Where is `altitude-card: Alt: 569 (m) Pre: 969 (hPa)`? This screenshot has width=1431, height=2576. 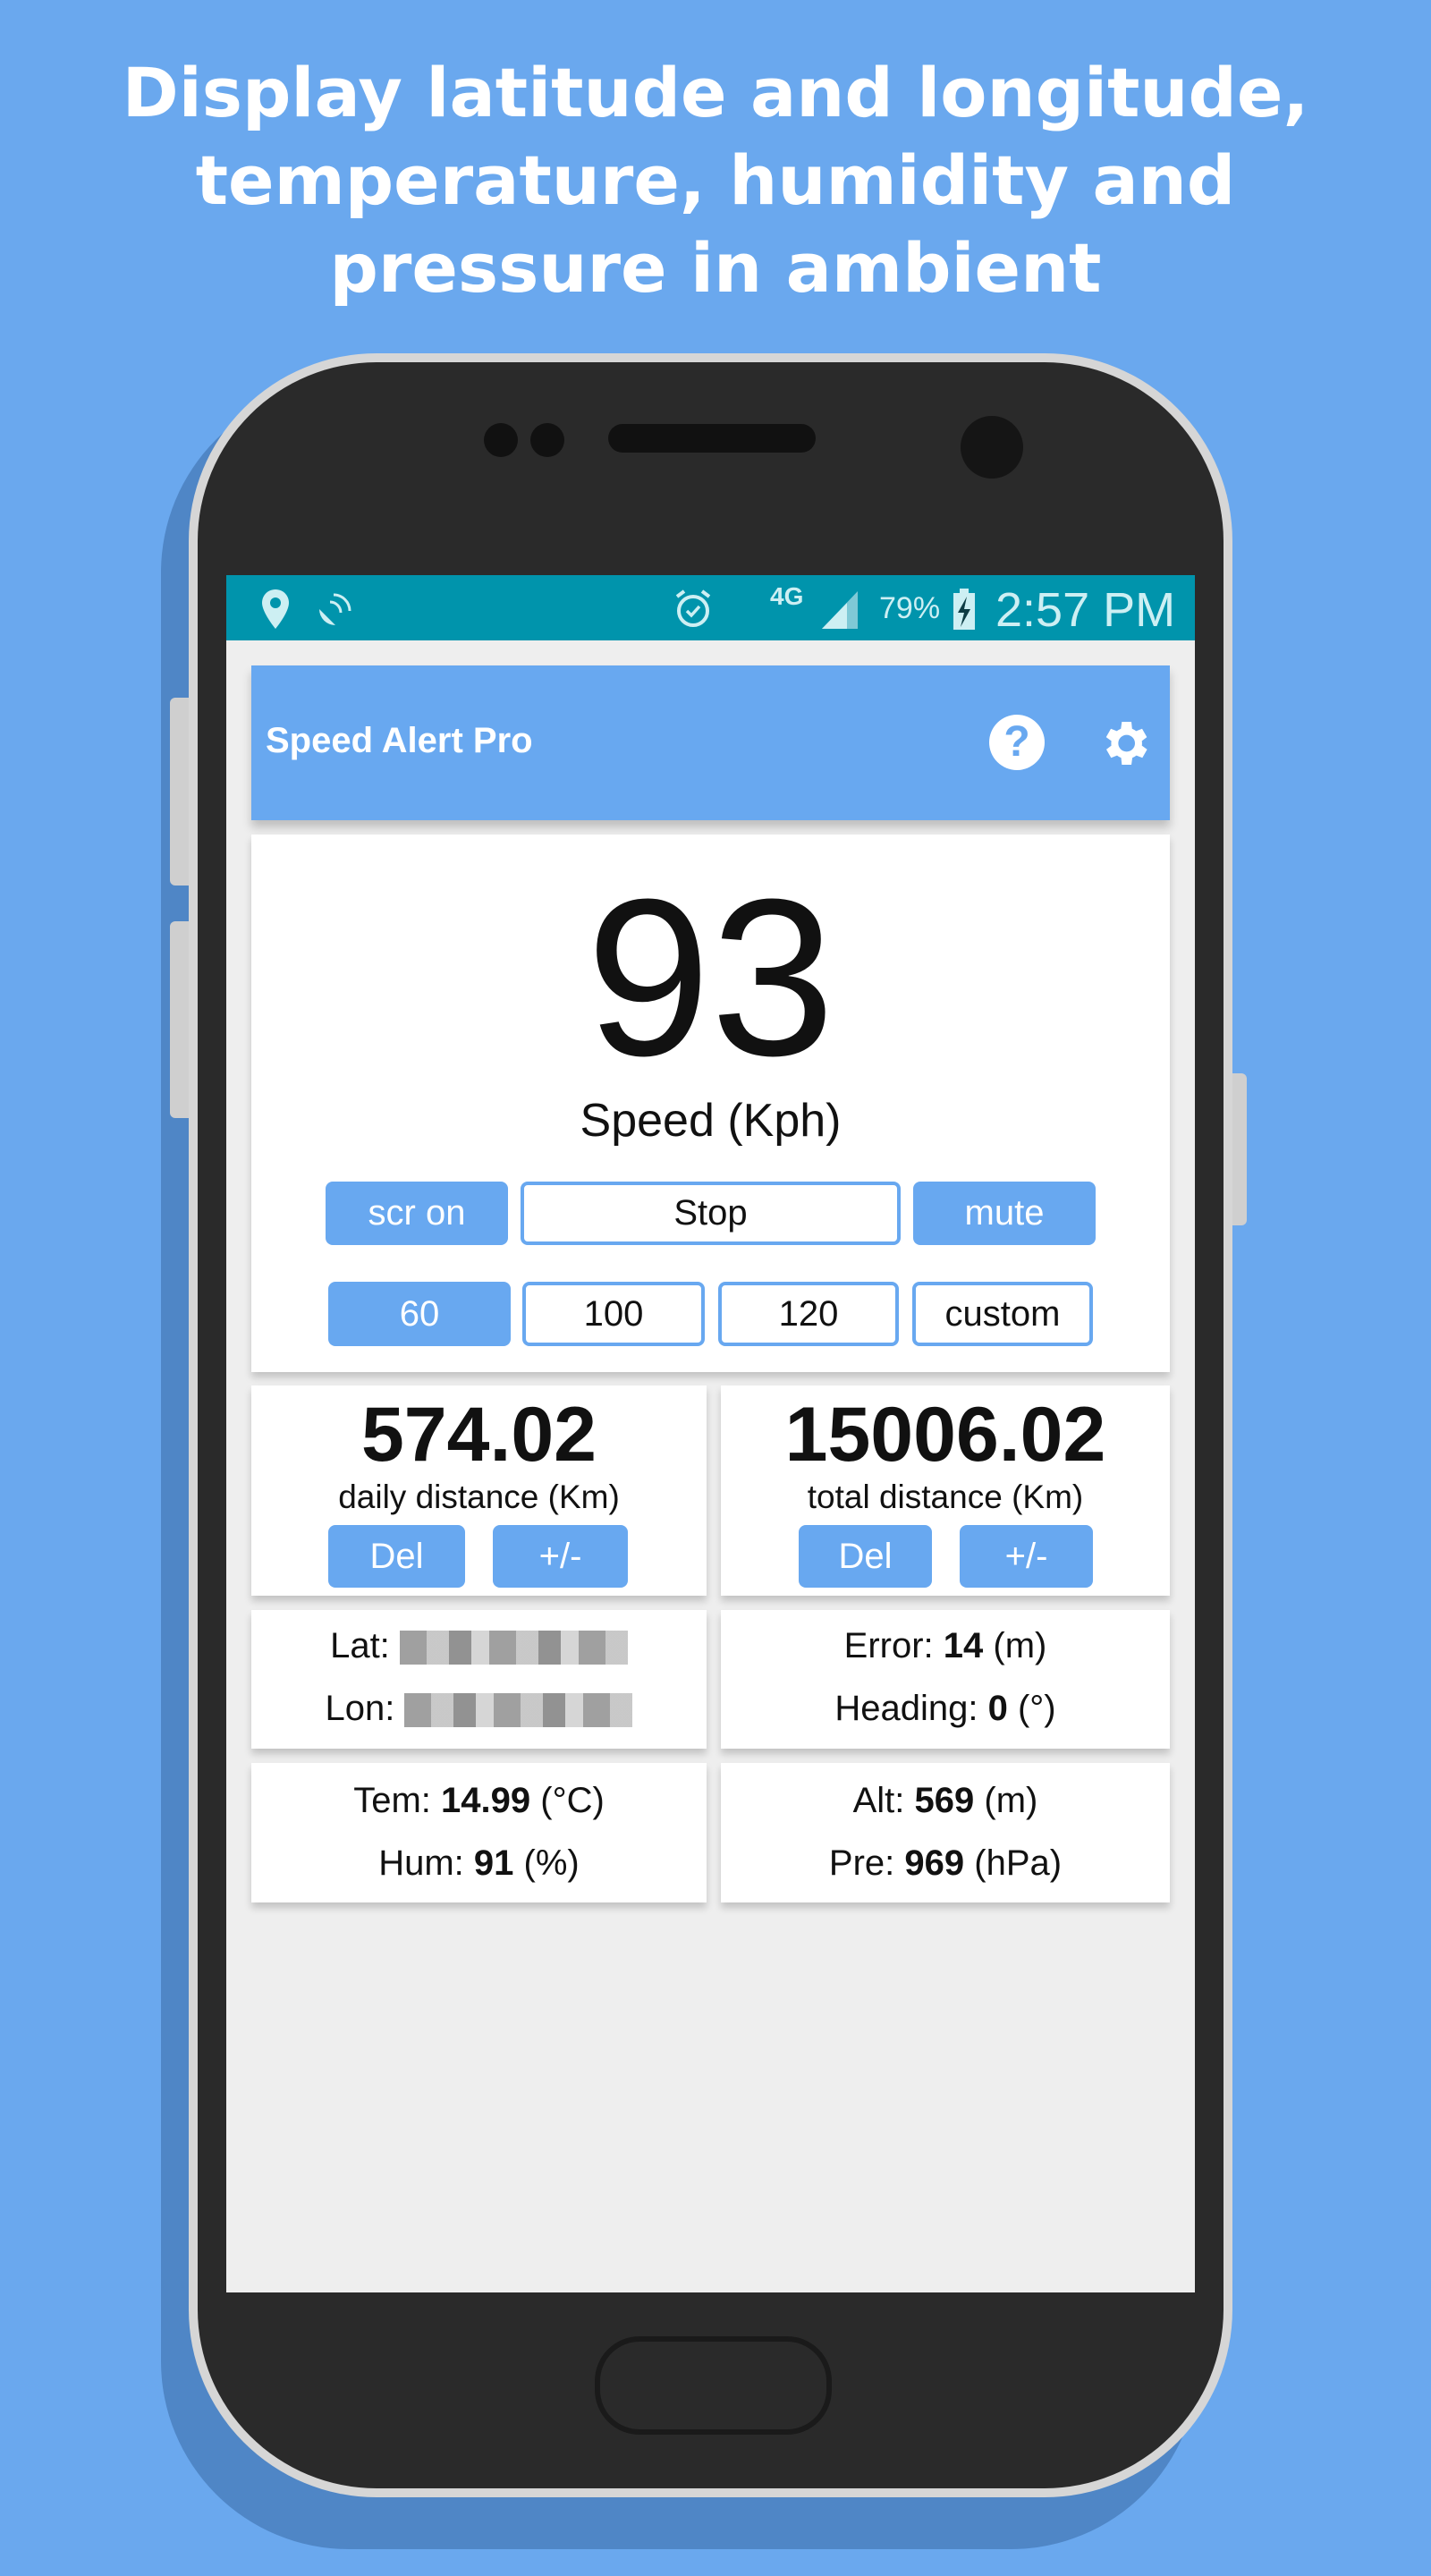 altitude-card: Alt: 569 (m) Pre: 969 (hPa) is located at coordinates (946, 1832).